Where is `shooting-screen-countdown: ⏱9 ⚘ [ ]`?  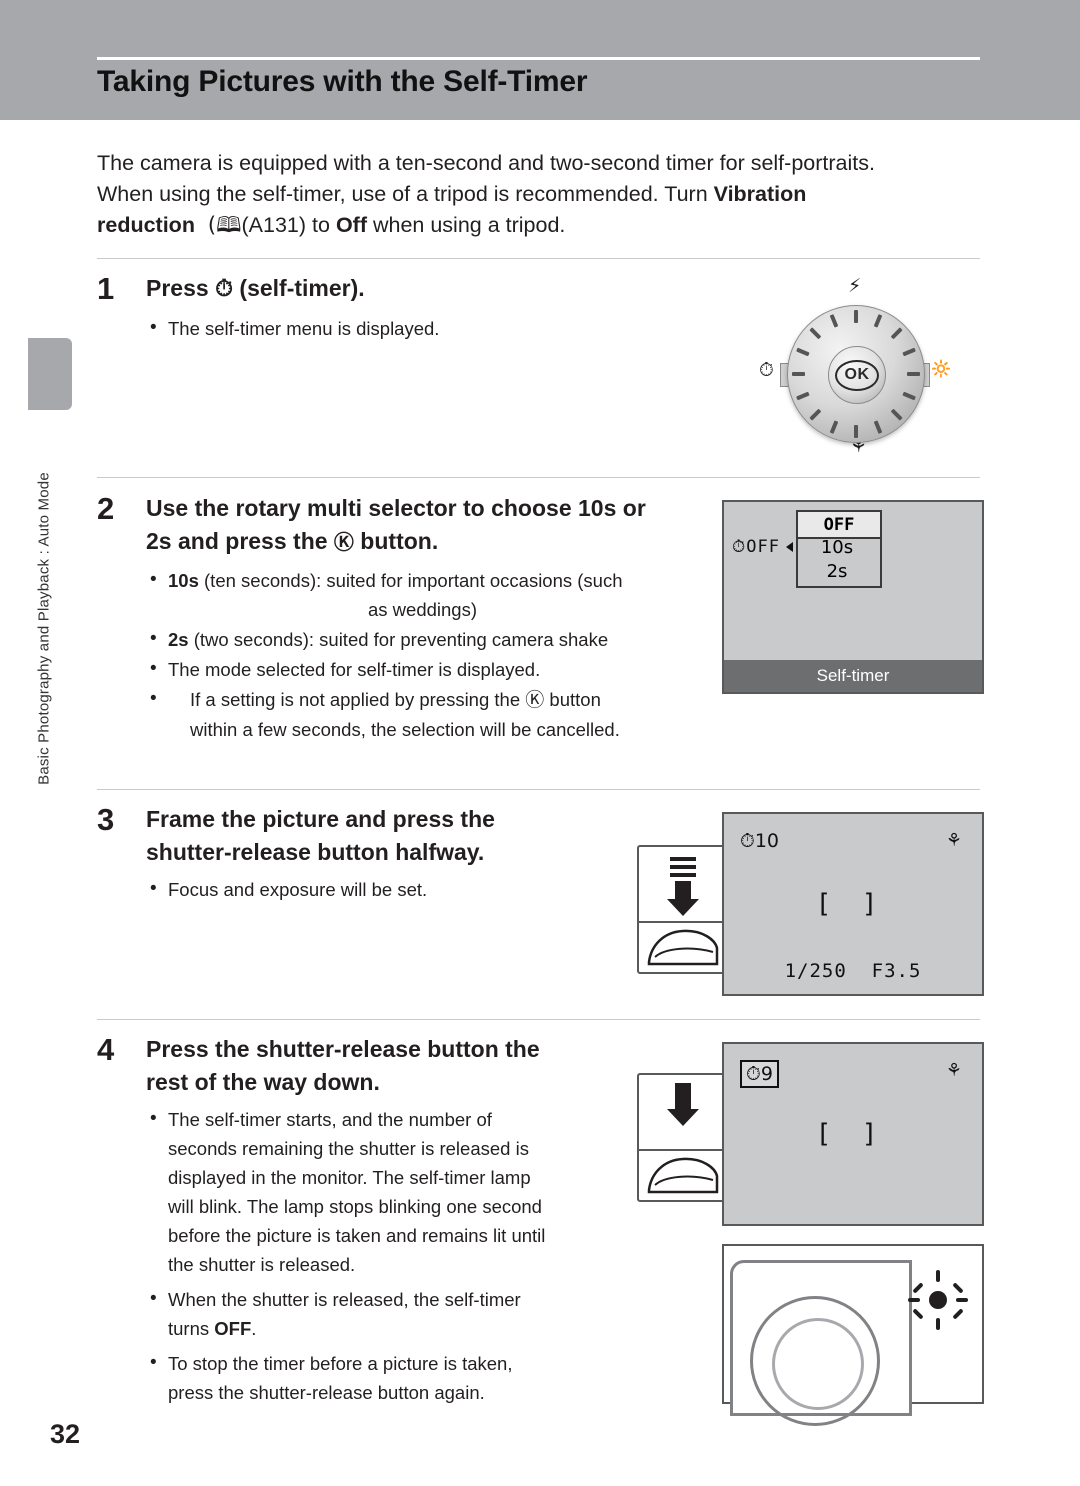 shooting-screen-countdown: ⏱9 ⚘ [ ] is located at coordinates (853, 1134).